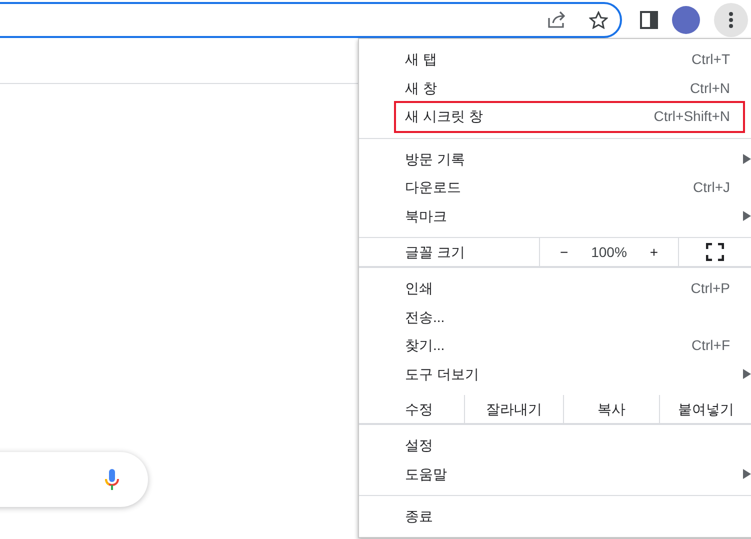  I want to click on menu-item-label: 북마크, so click(426, 216).